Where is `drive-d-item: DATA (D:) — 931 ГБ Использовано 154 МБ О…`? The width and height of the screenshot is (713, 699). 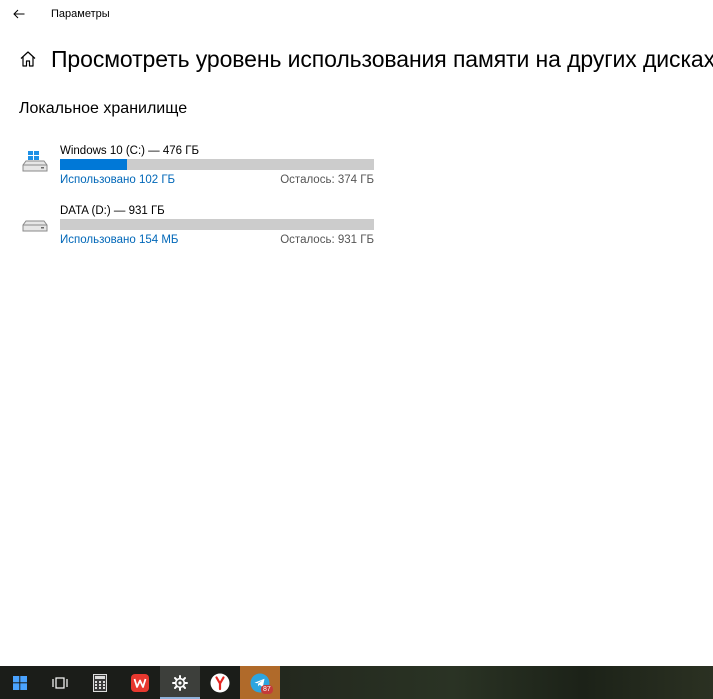
drive-d-item: DATA (D:) — 931 ГБ Использовано 154 МБ О… is located at coordinates (202, 227).